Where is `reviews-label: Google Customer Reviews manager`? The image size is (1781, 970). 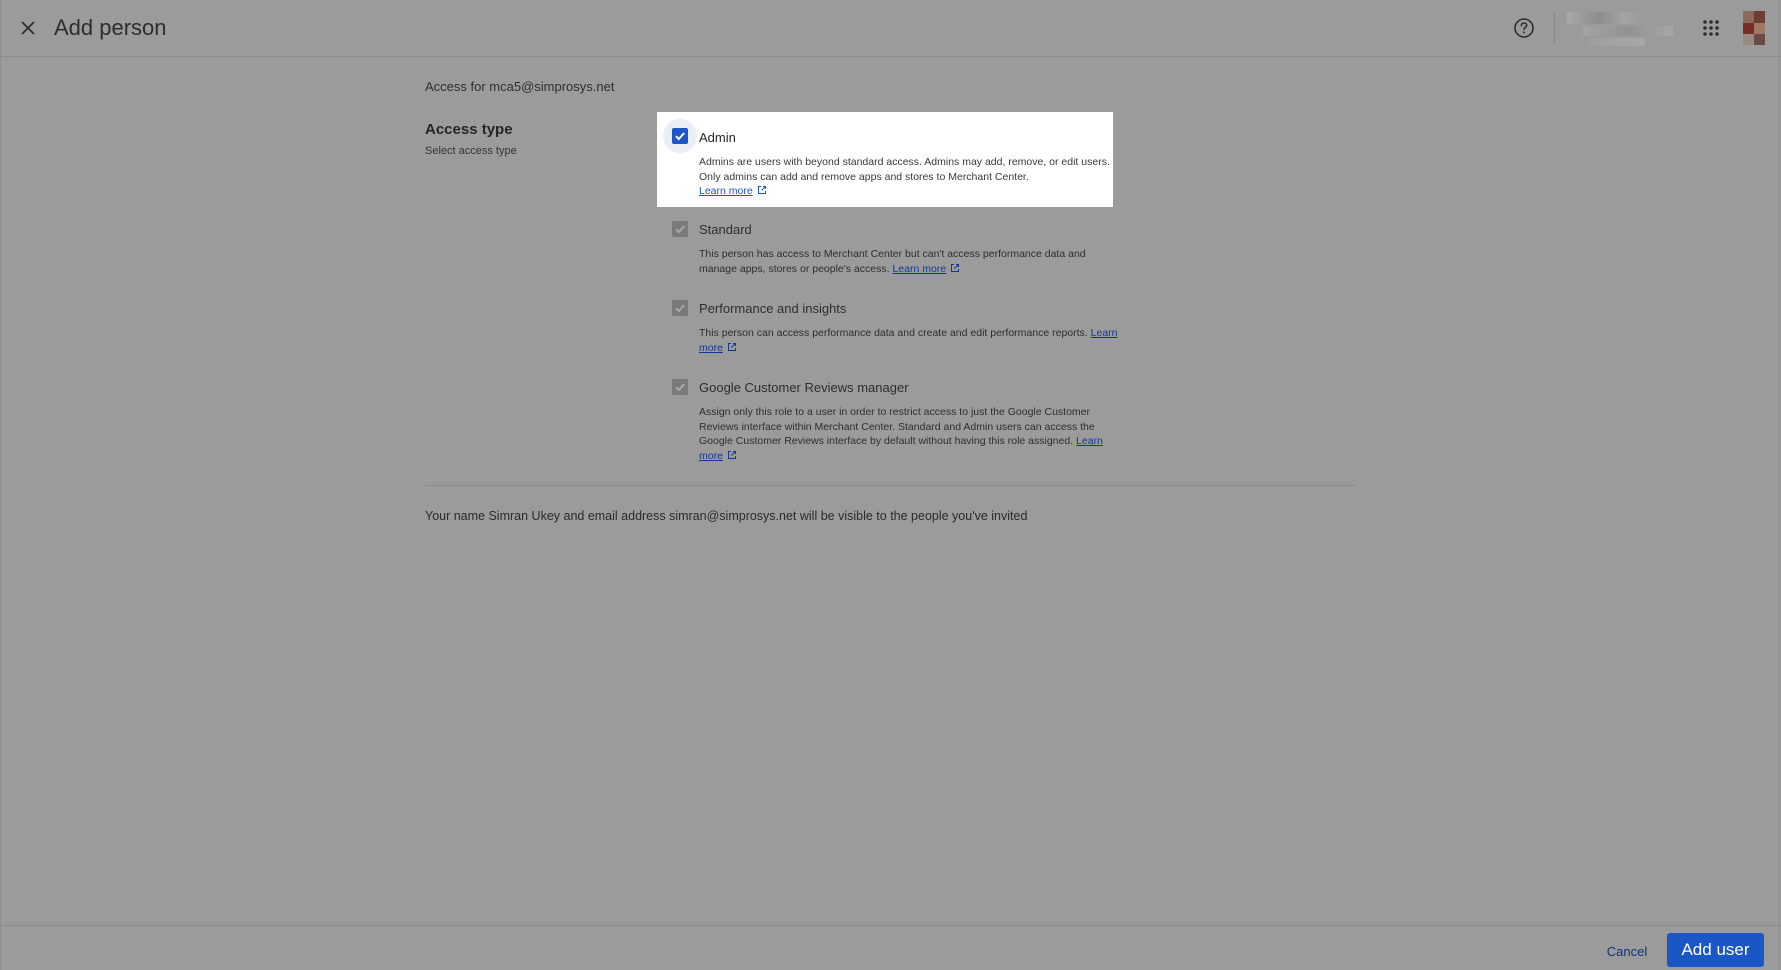
reviews-label: Google Customer Reviews manager is located at coordinates (804, 387).